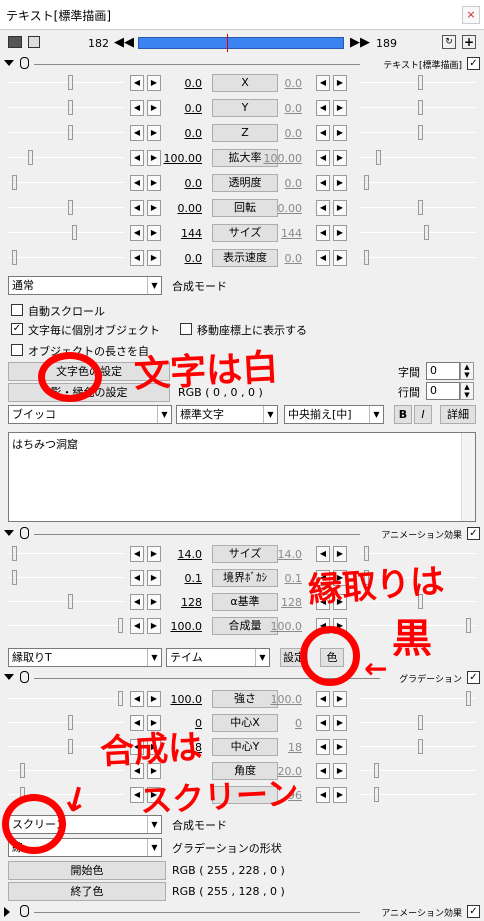  What do you see at coordinates (186, 329) in the screenshot?
I see `move-coord-checkbox` at bounding box center [186, 329].